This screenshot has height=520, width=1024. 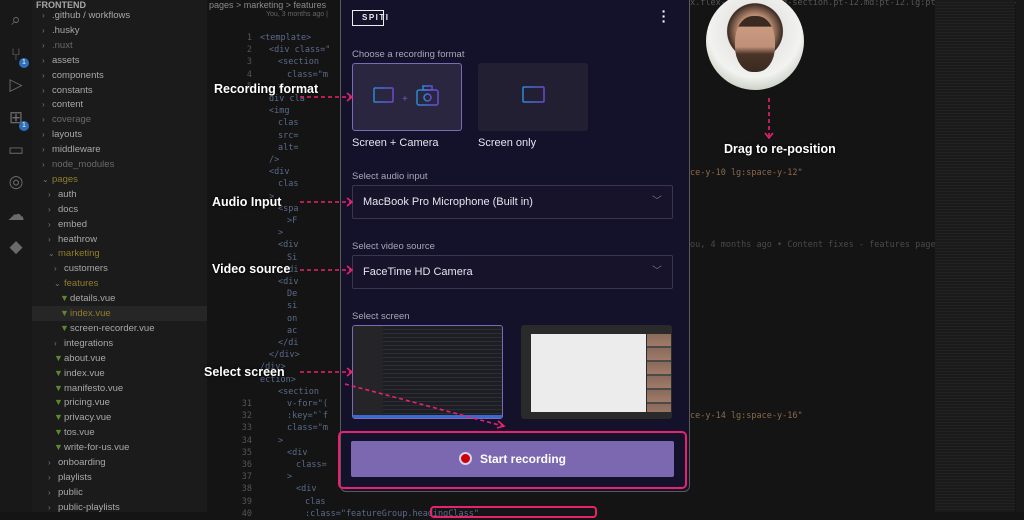 I want to click on arrow-to-start, so click(x=424, y=405).